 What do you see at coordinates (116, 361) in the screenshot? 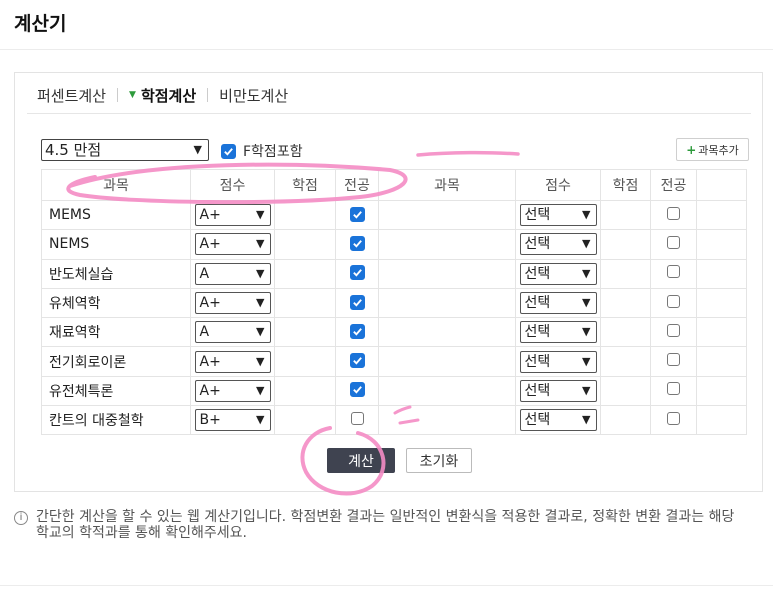
I see `course-name-cell: 전기회로이론` at bounding box center [116, 361].